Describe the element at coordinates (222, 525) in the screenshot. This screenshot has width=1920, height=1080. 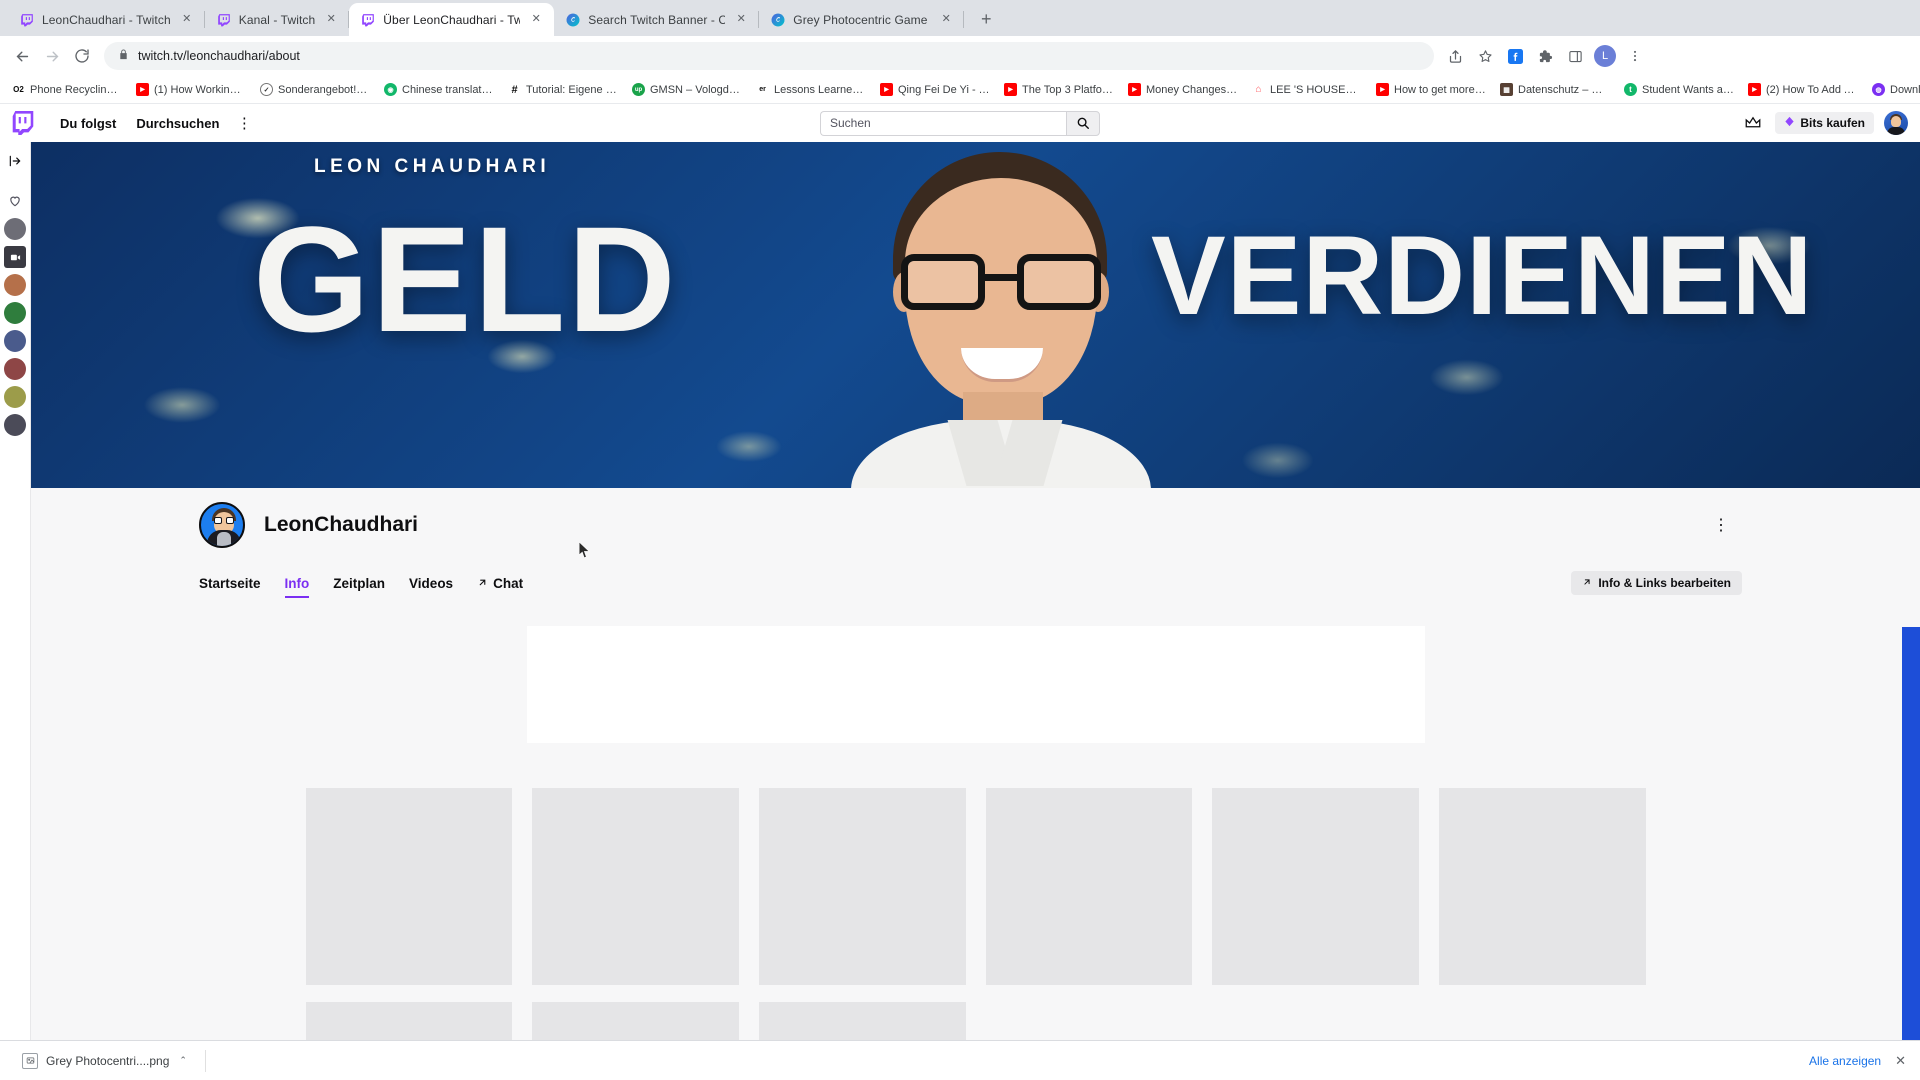
I see `profile-avatar` at that location.